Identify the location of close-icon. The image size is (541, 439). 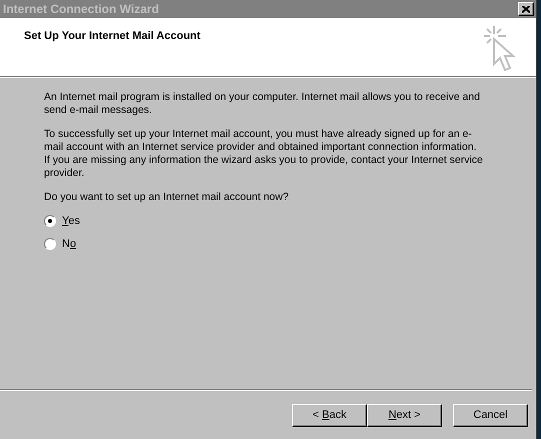
(526, 9).